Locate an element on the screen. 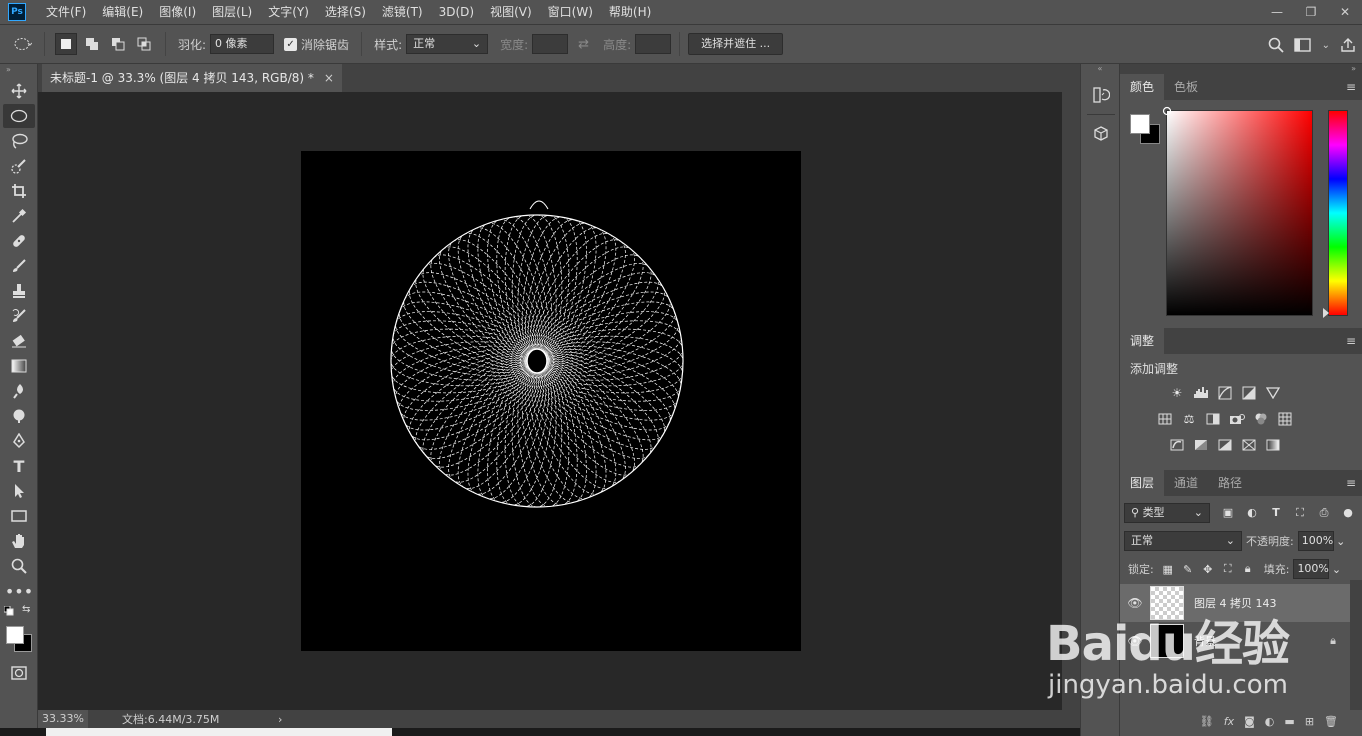  menu-item-7: 3D(D) is located at coordinates (456, 12).